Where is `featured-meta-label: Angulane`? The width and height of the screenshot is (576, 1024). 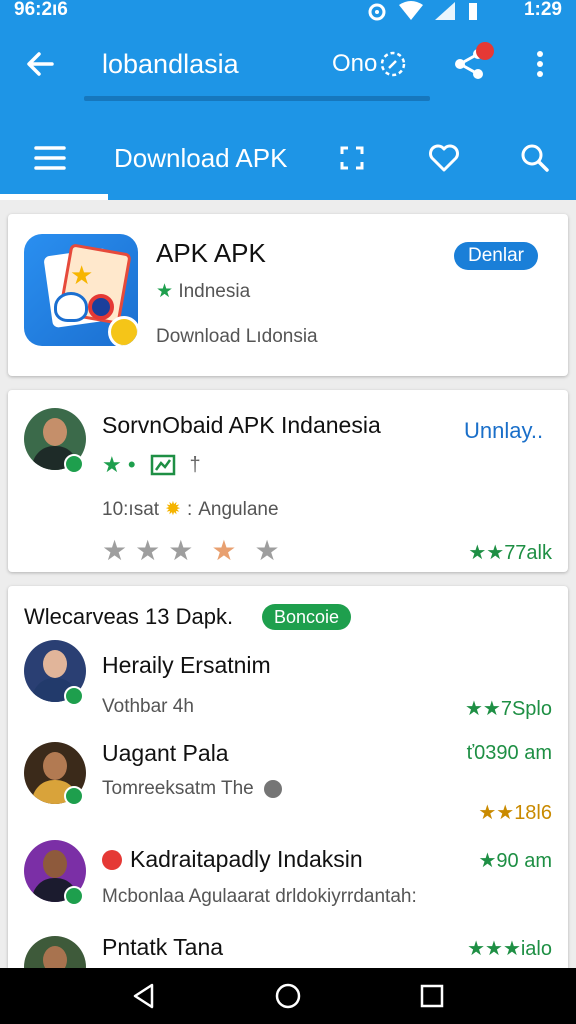
featured-meta-label: Angulane is located at coordinates (238, 509).